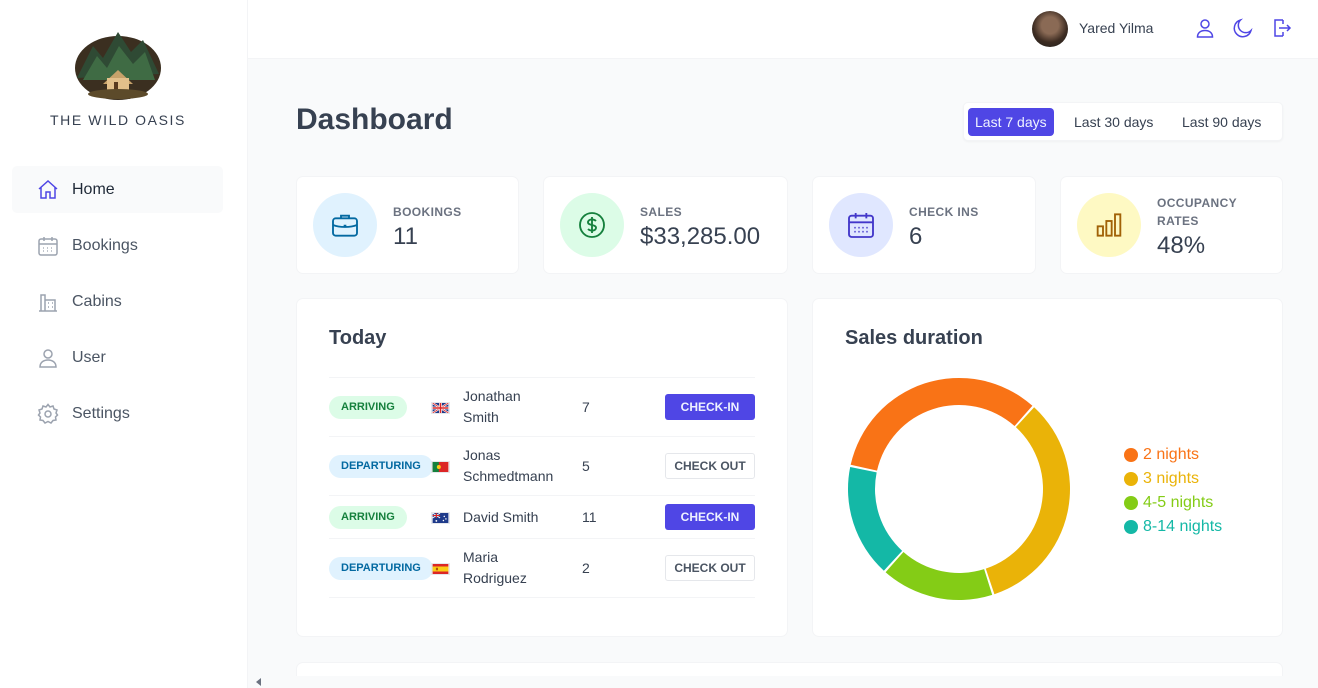 This screenshot has width=1318, height=688. Describe the element at coordinates (1178, 221) in the screenshot. I see `stat-title-line2: RATES` at that location.